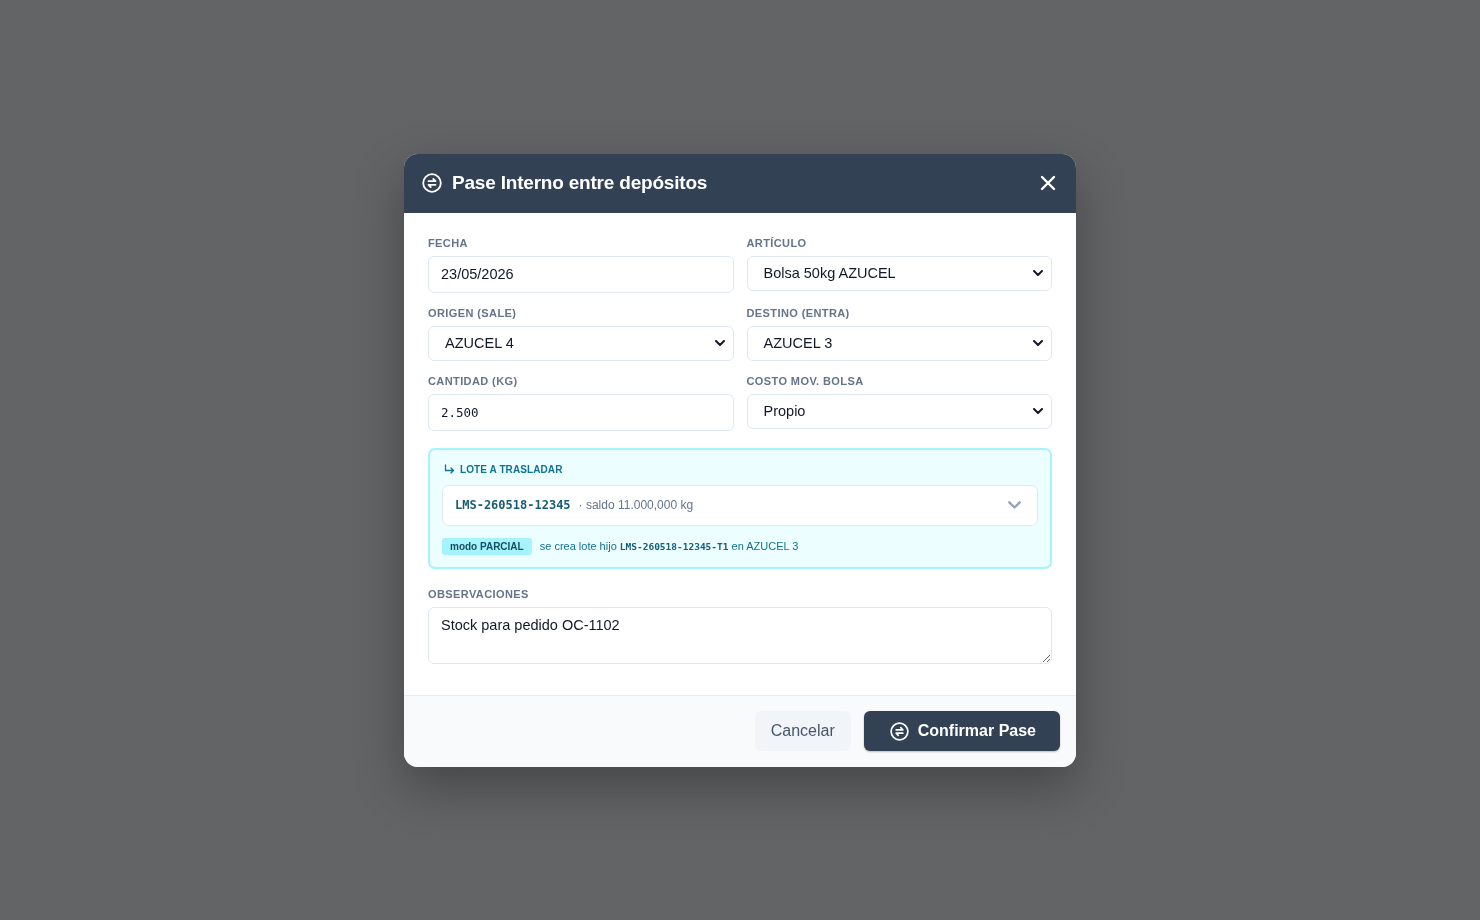  What do you see at coordinates (802, 731) in the screenshot?
I see `cancel-button: Cancelar` at bounding box center [802, 731].